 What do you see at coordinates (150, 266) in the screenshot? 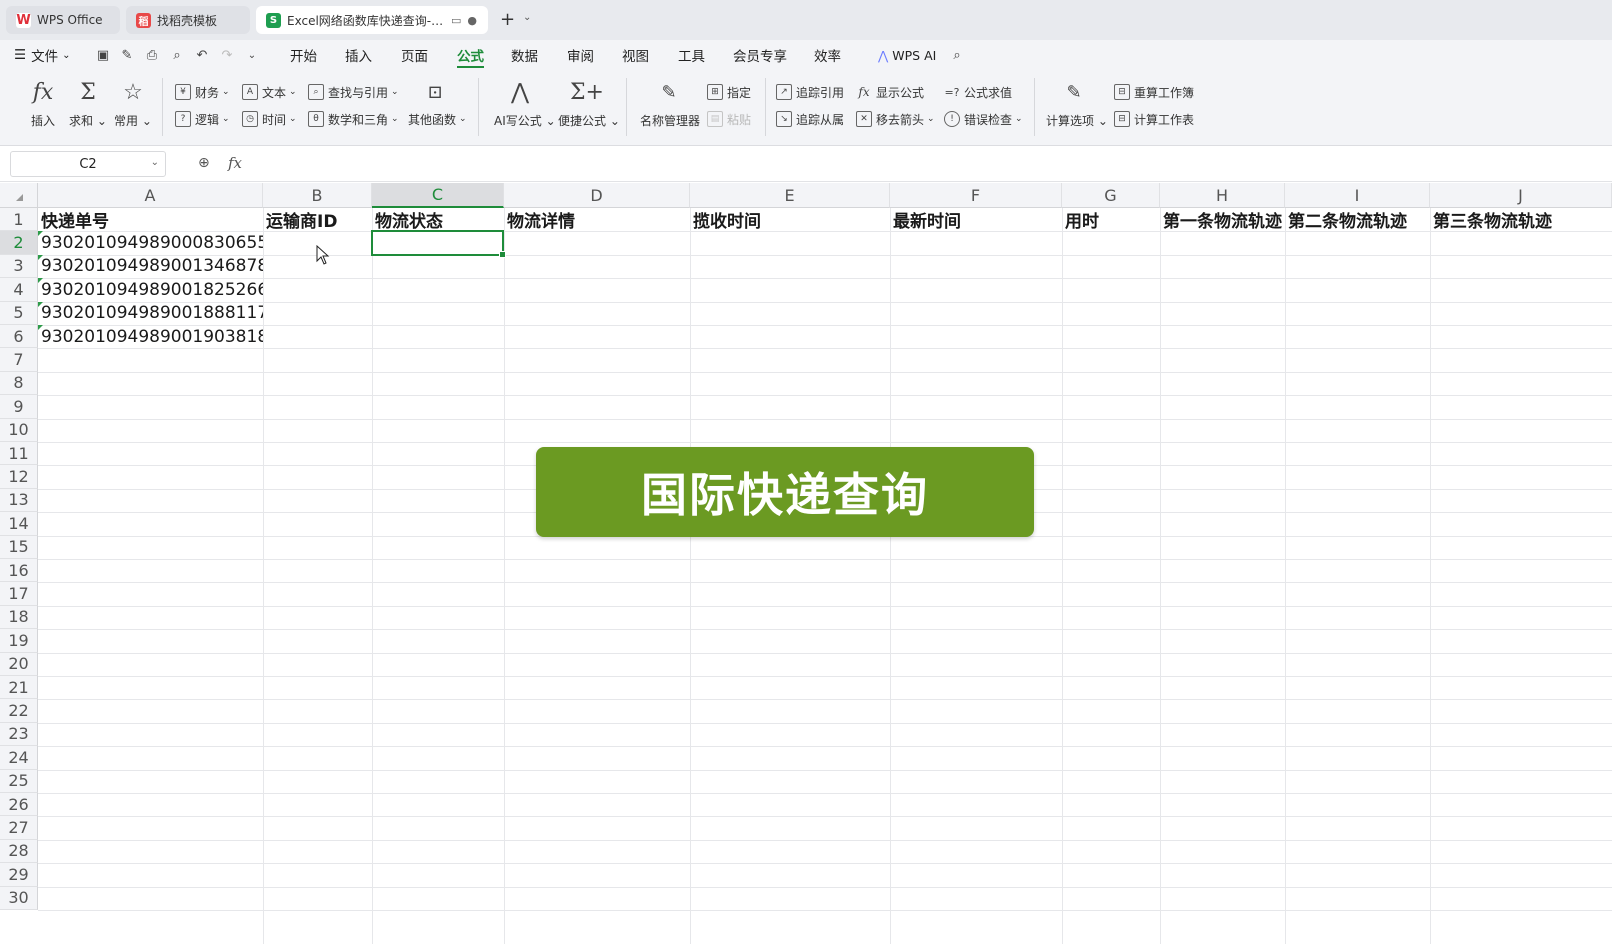
I see `tracking-number-cell: 9302010949890013468785` at bounding box center [150, 266].